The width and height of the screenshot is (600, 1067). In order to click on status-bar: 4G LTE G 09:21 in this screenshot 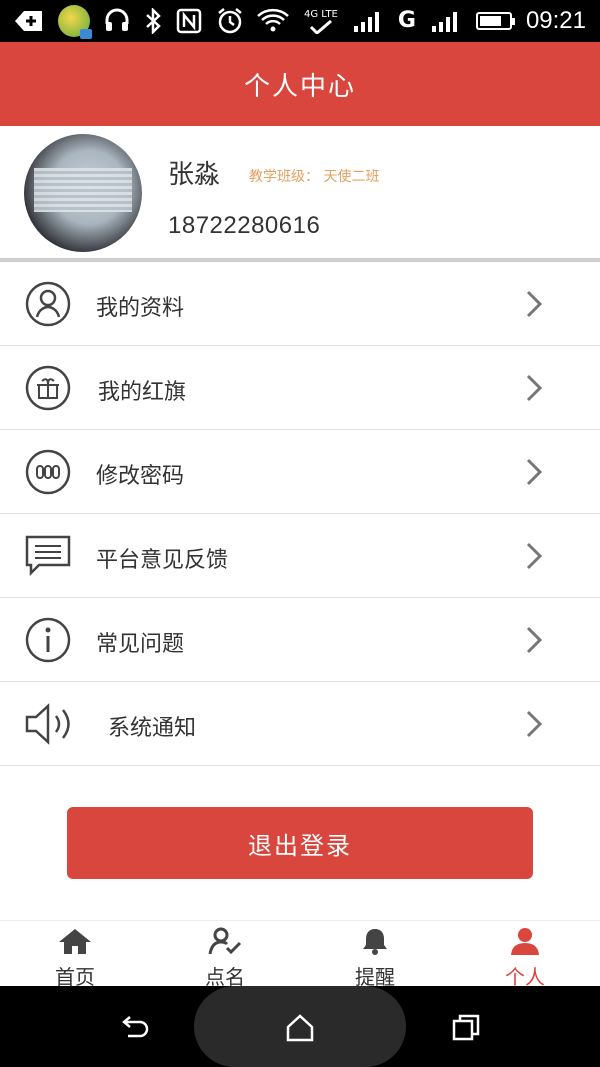, I will do `click(300, 21)`.